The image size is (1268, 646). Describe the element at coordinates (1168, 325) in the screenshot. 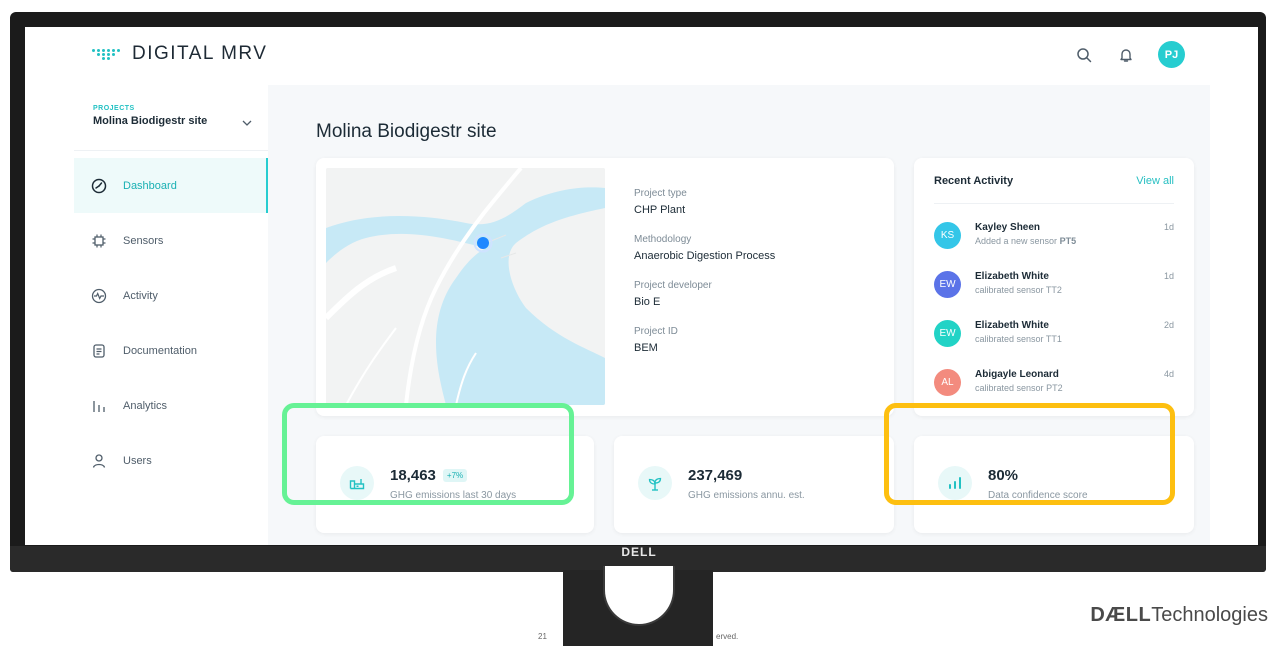

I see `activity-time: 2d` at that location.